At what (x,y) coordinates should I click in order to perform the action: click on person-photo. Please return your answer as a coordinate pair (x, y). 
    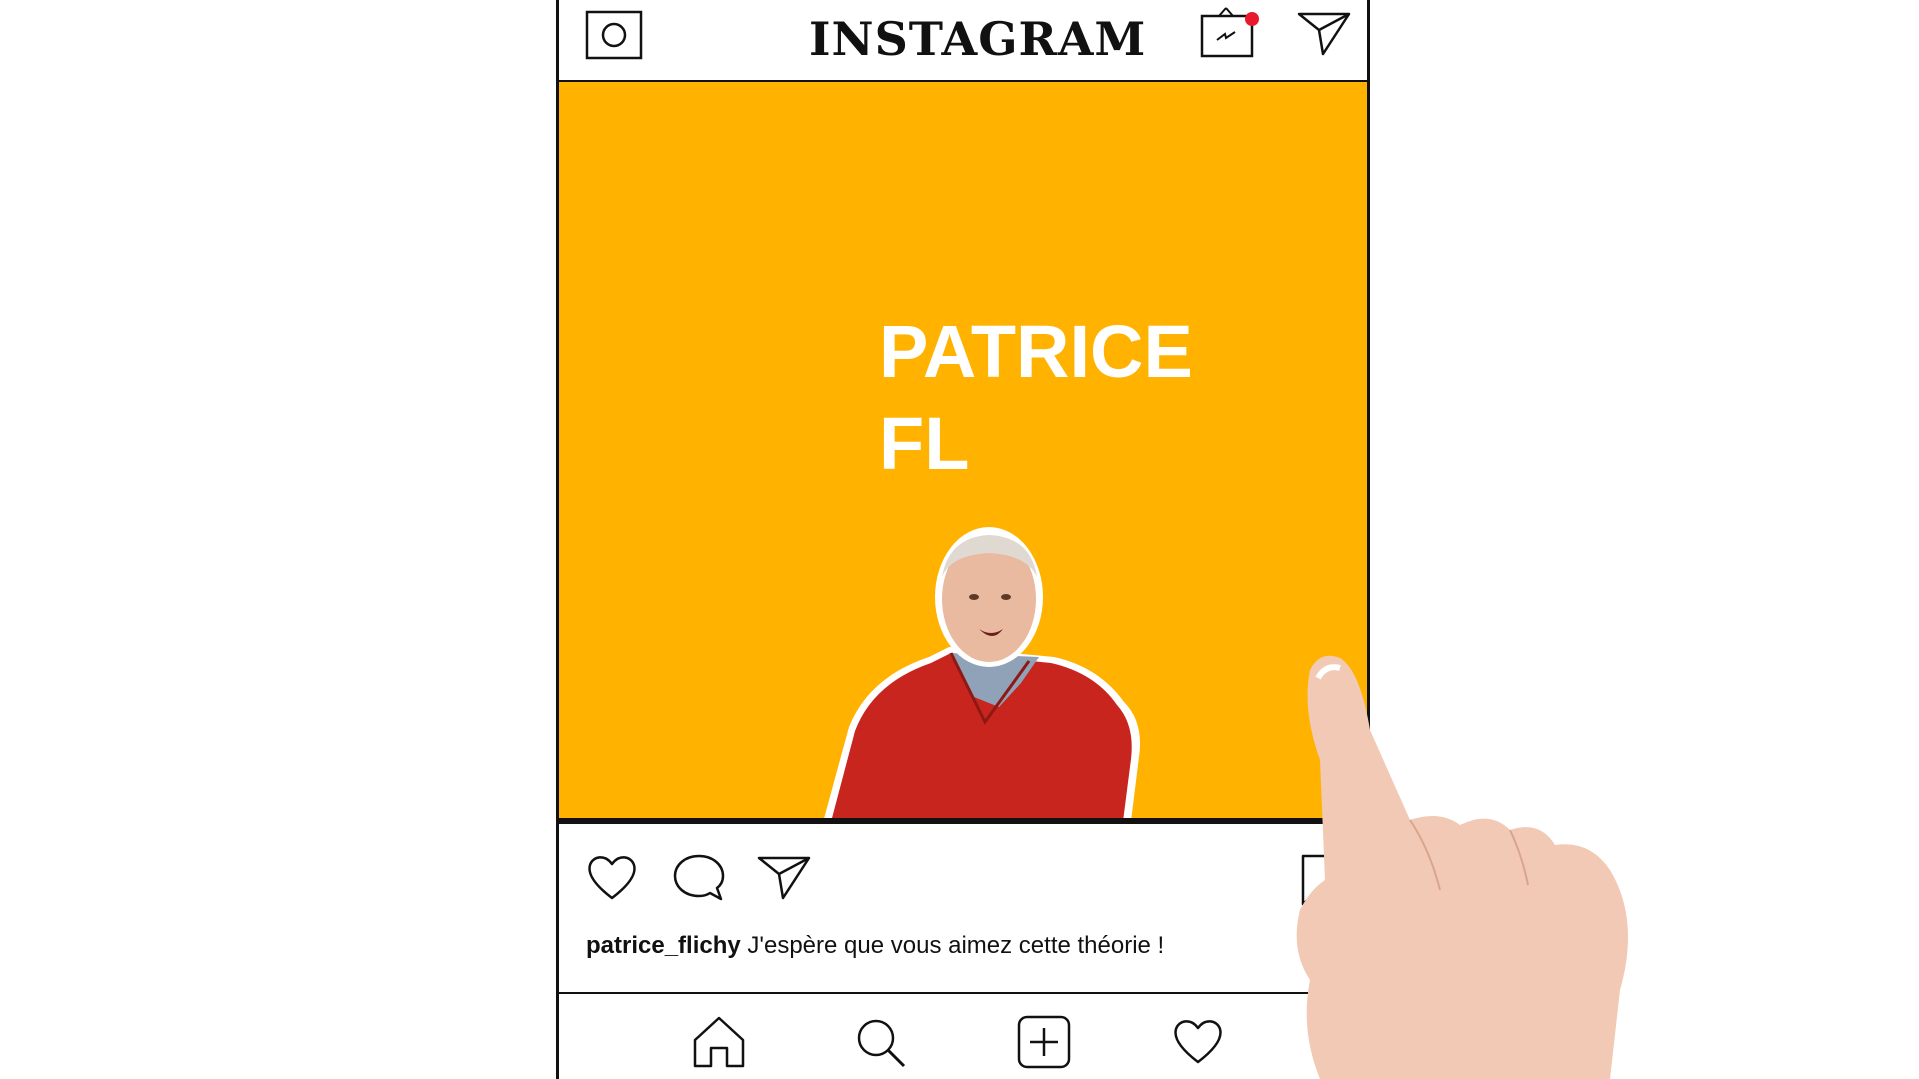
    Looking at the image, I should click on (982, 672).